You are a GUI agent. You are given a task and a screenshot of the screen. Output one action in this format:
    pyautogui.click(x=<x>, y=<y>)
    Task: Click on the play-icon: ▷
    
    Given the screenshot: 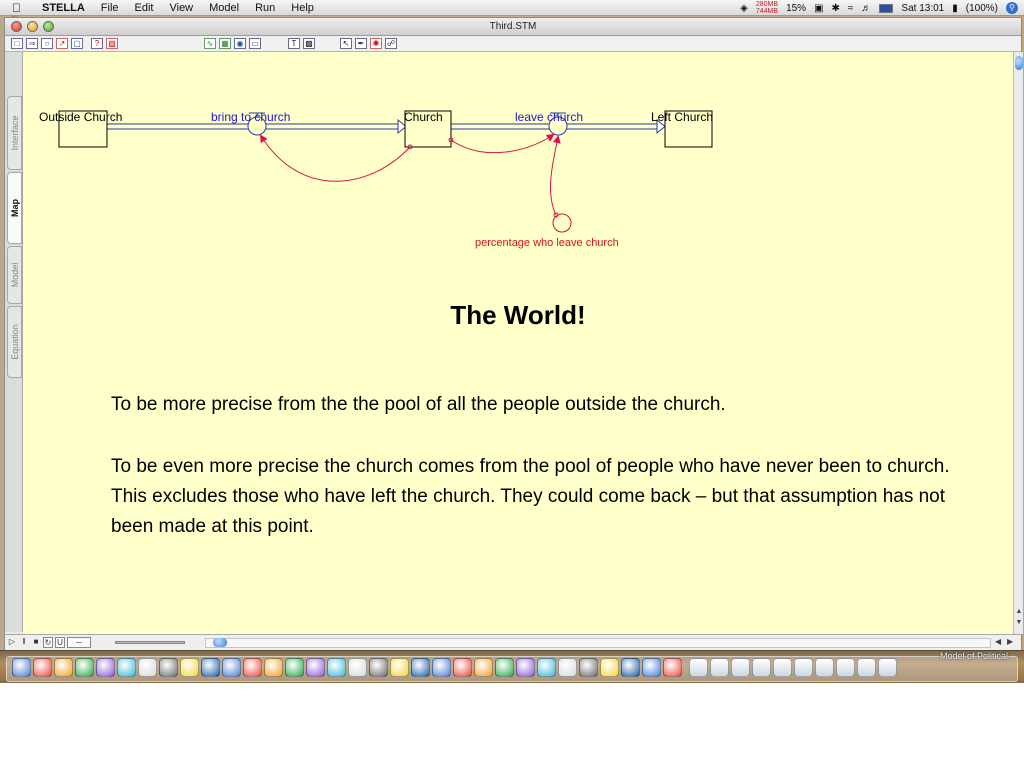 What is the action you would take?
    pyautogui.click(x=12, y=642)
    